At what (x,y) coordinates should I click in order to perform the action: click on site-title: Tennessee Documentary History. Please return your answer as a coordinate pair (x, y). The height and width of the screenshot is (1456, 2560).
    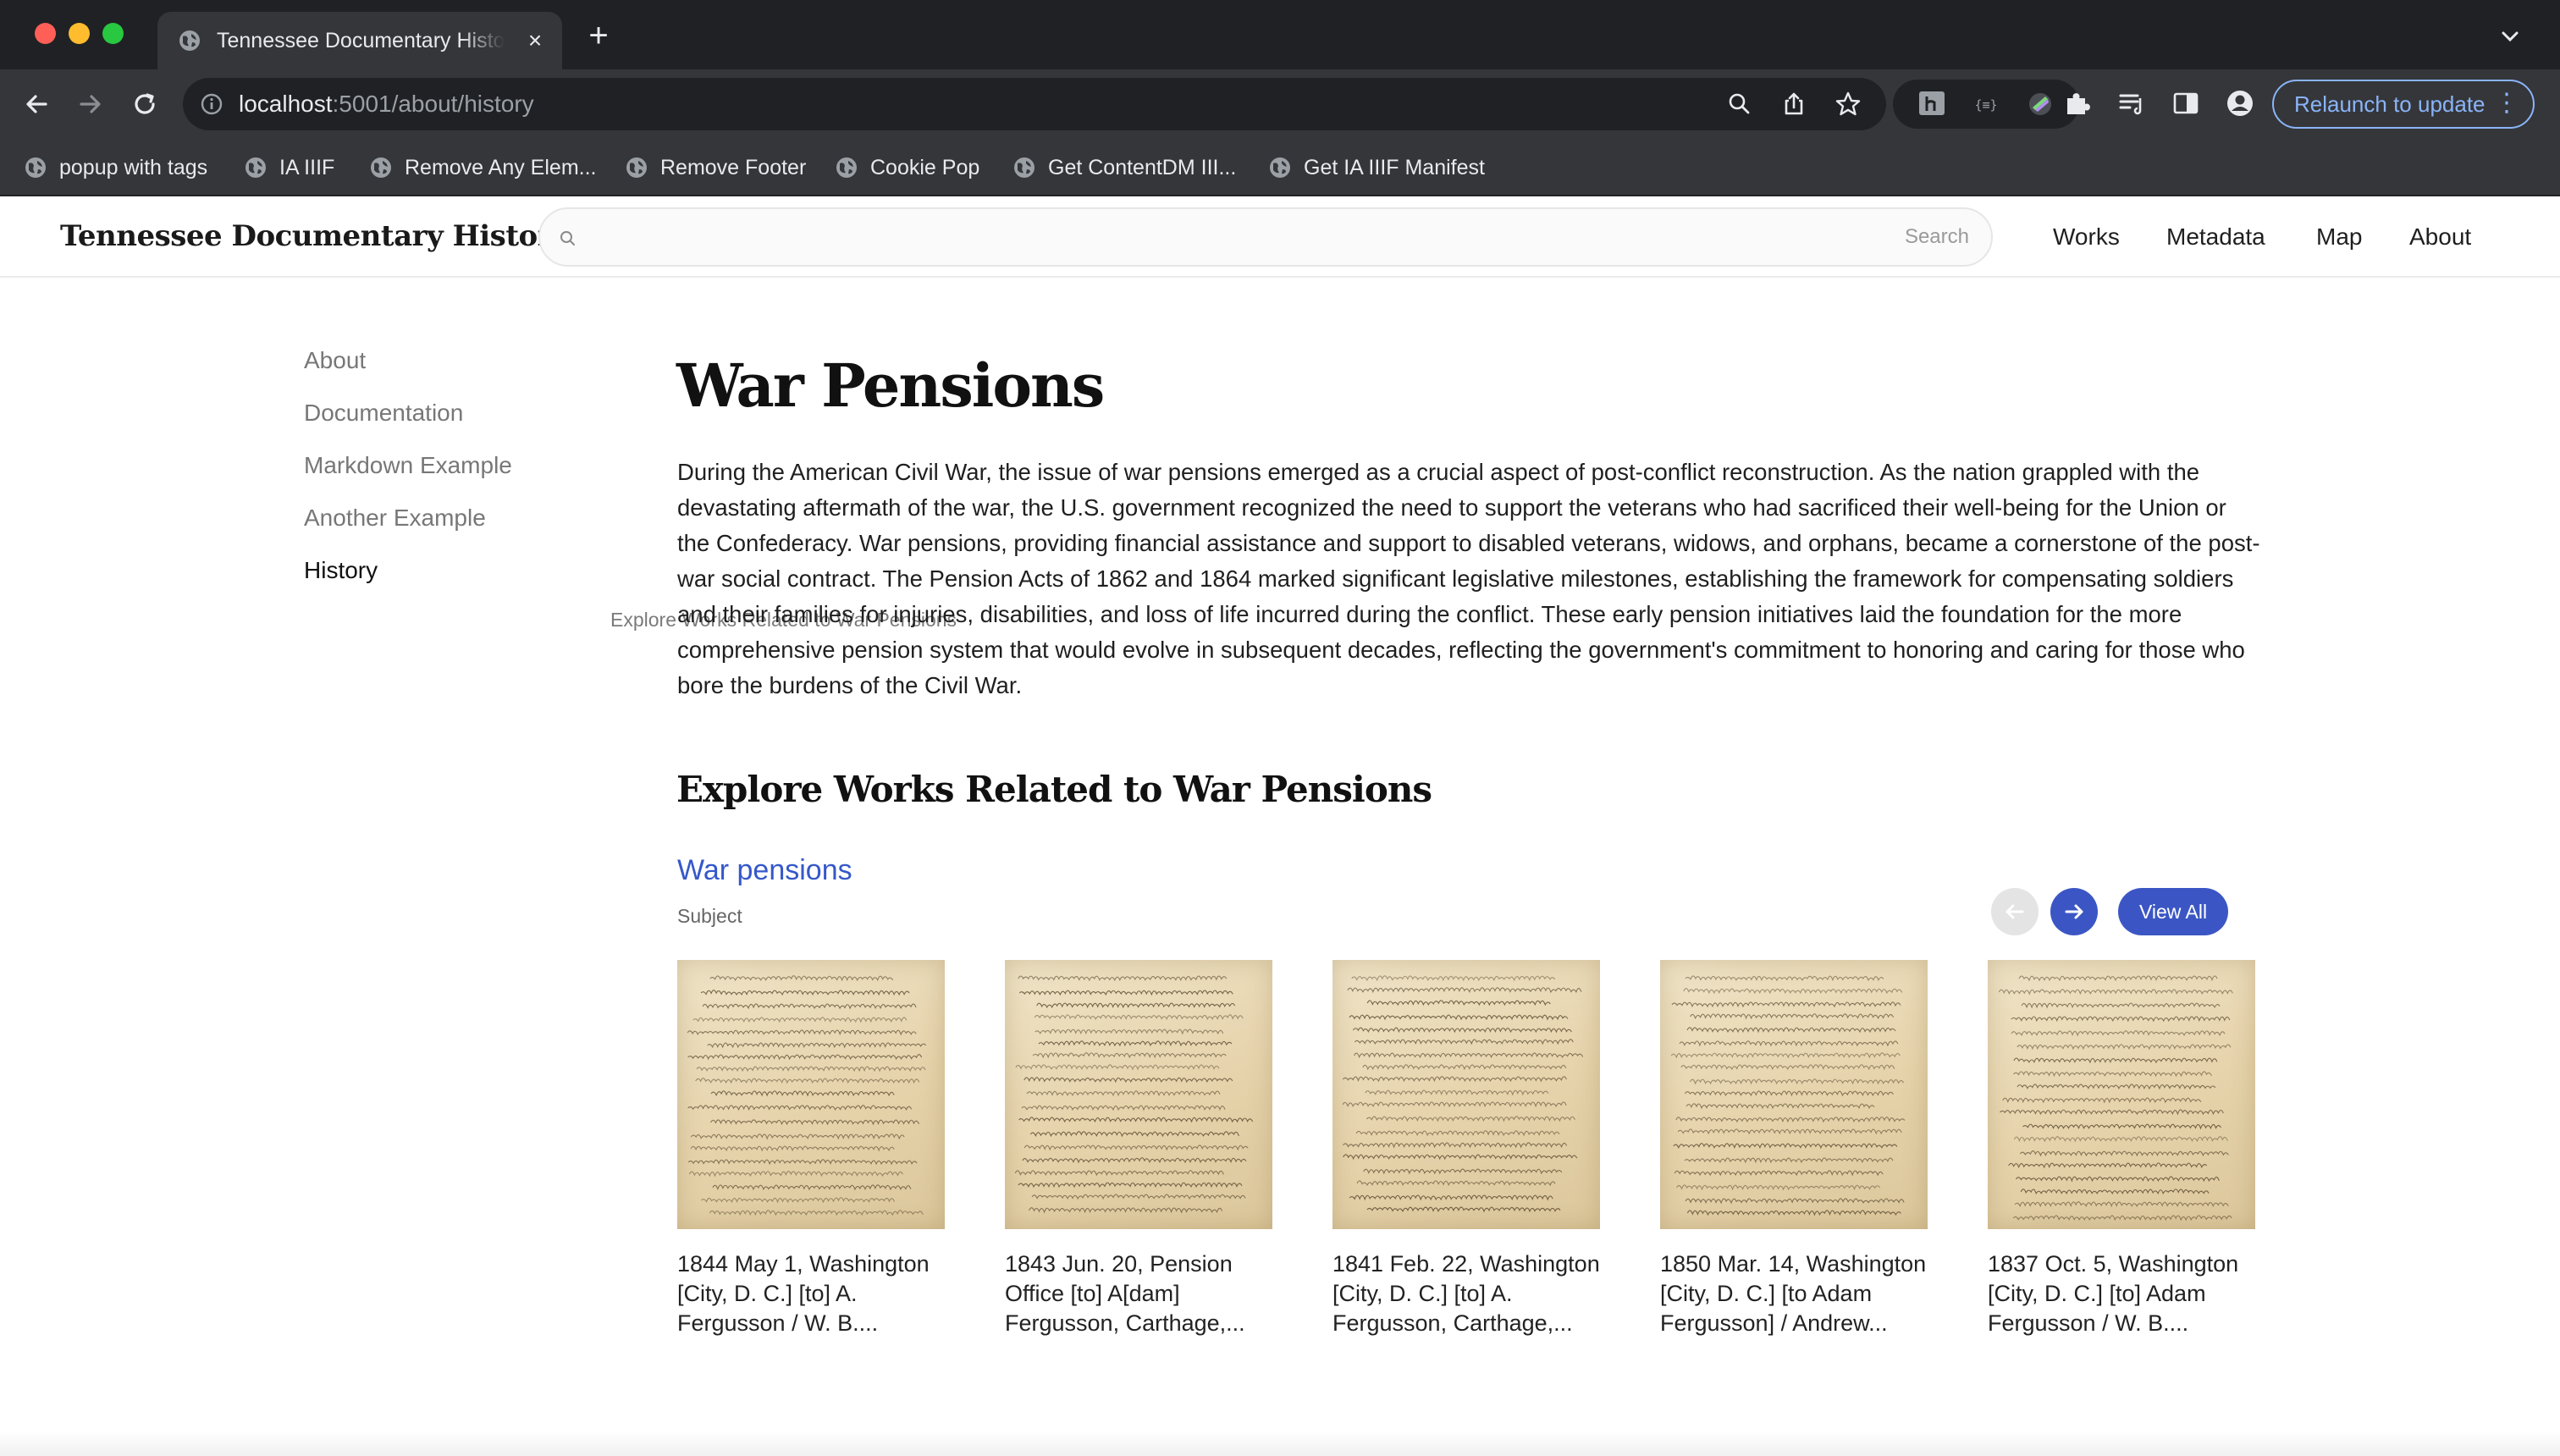
    Looking at the image, I should click on (314, 237).